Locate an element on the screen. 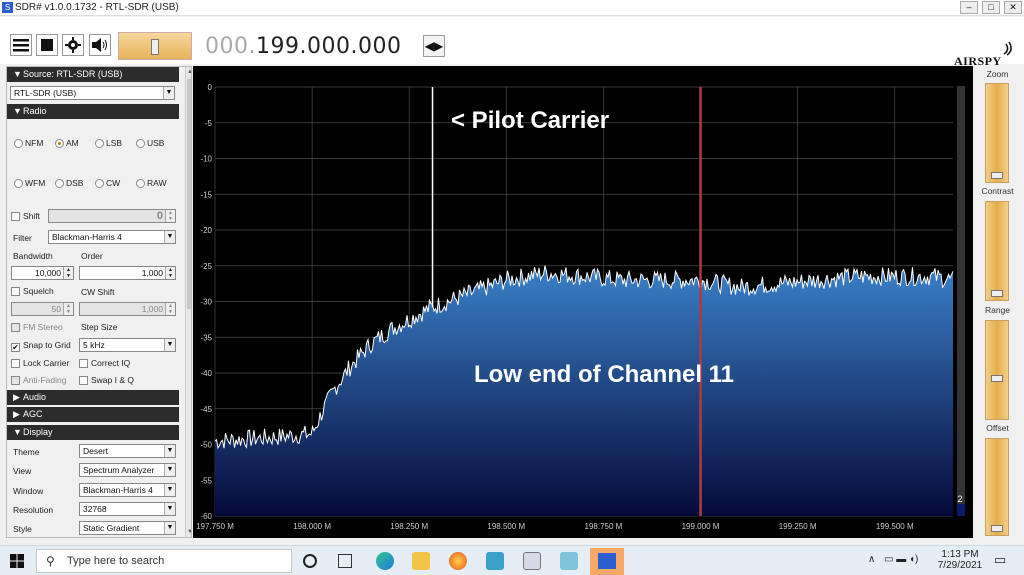 This screenshot has width=1024, height=575. fm-stereo-checkbox: FM Stereo is located at coordinates (37, 327).